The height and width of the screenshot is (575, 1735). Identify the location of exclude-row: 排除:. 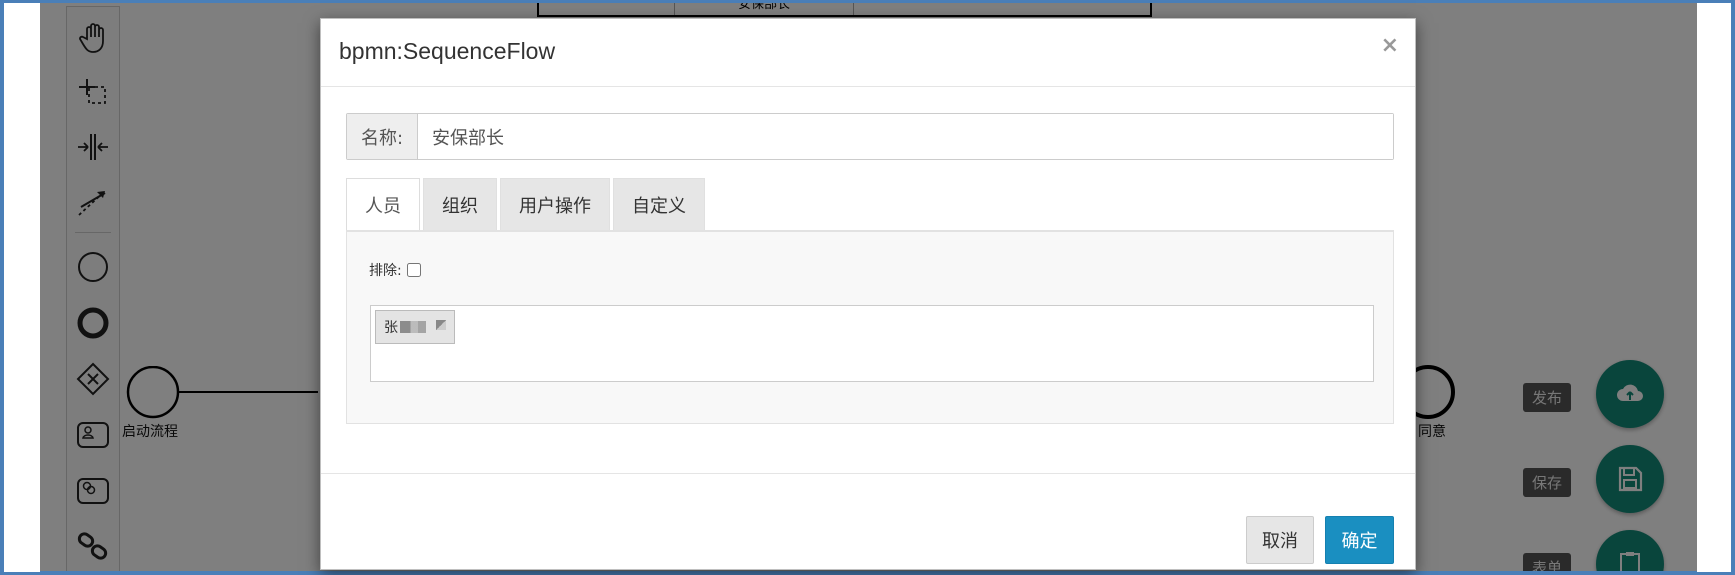
(395, 270).